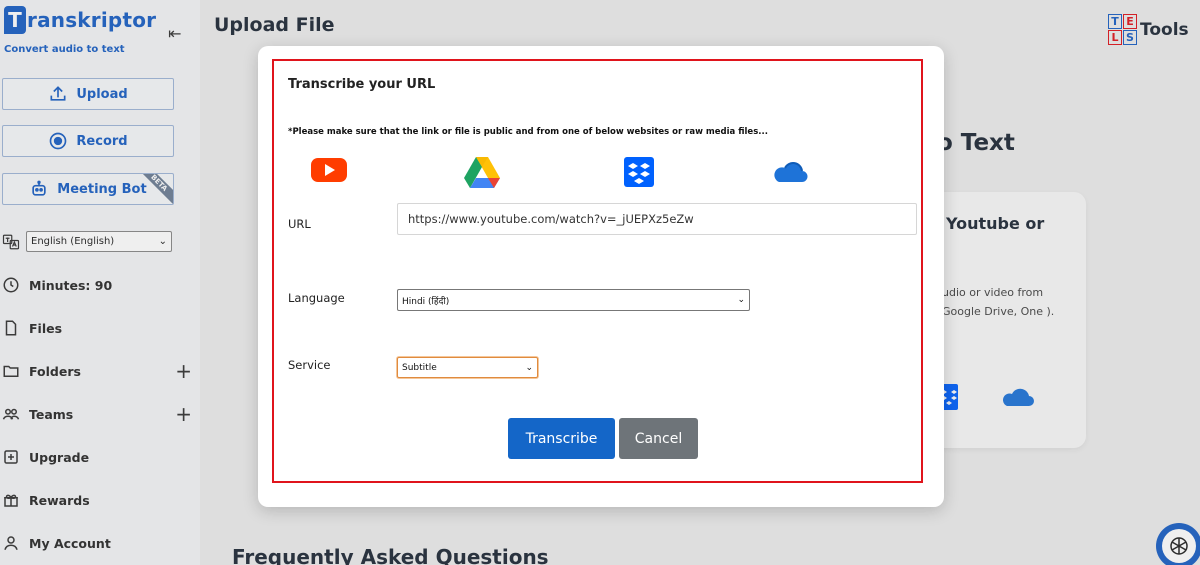  I want to click on url-label: URL, so click(299, 224).